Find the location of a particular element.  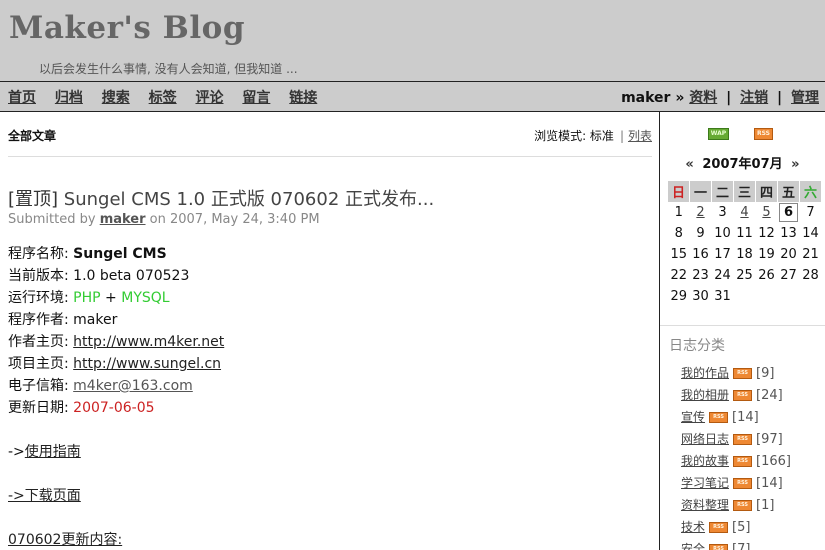

info-row-version: 当前版本: 1.0 beta 070523 is located at coordinates (116, 276).